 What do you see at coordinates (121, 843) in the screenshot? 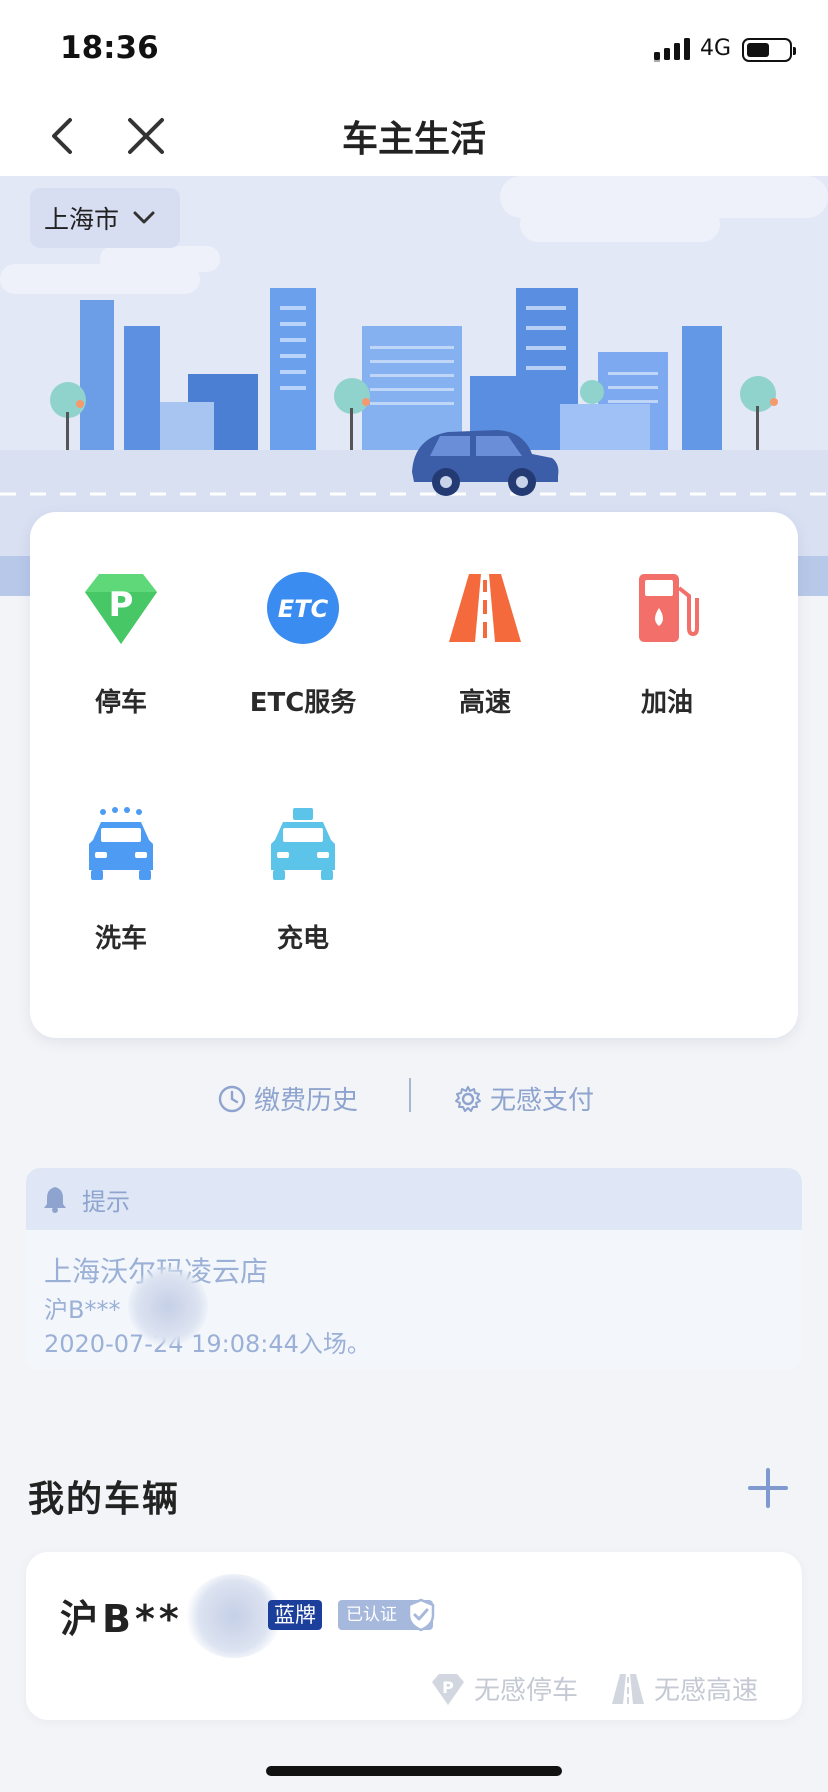
I see `car-wash-icon` at bounding box center [121, 843].